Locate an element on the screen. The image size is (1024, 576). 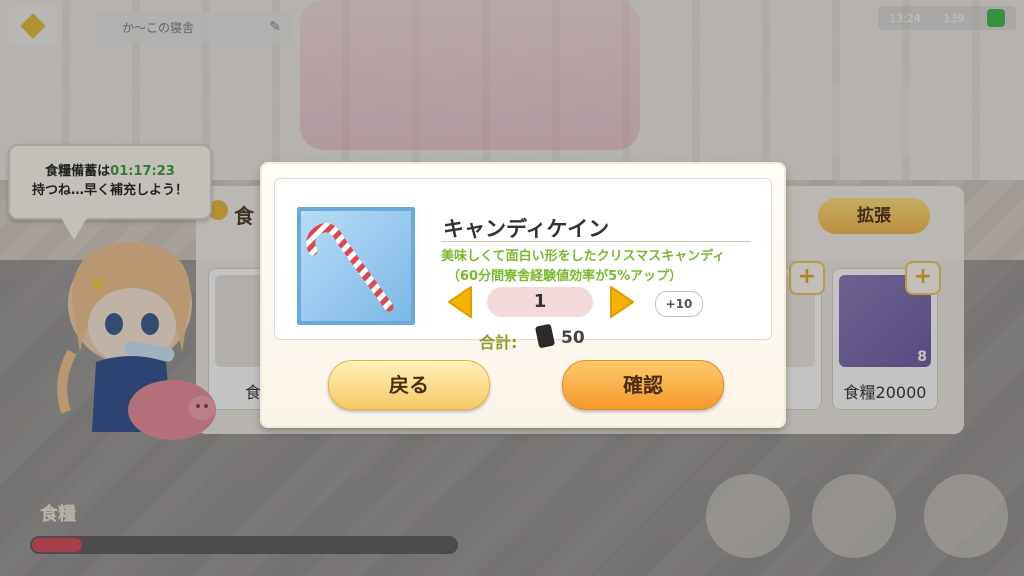
confirm-button: 確認 is located at coordinates (643, 385).